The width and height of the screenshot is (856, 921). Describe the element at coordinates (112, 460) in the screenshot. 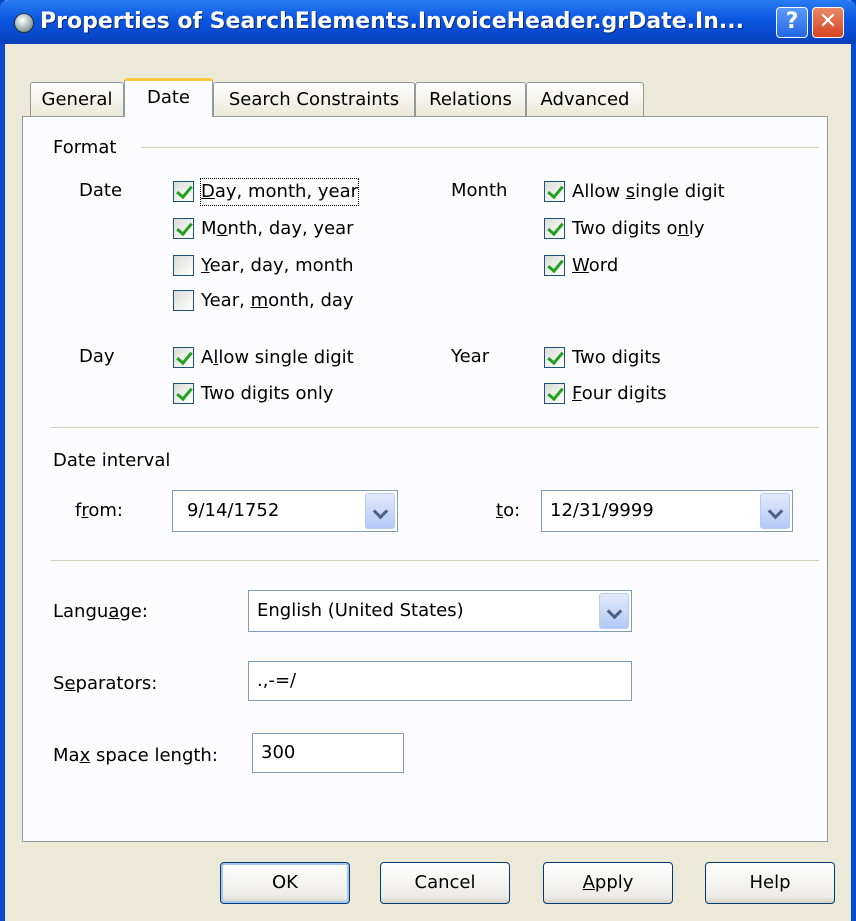

I see `date-interval-heading: Date interval` at that location.